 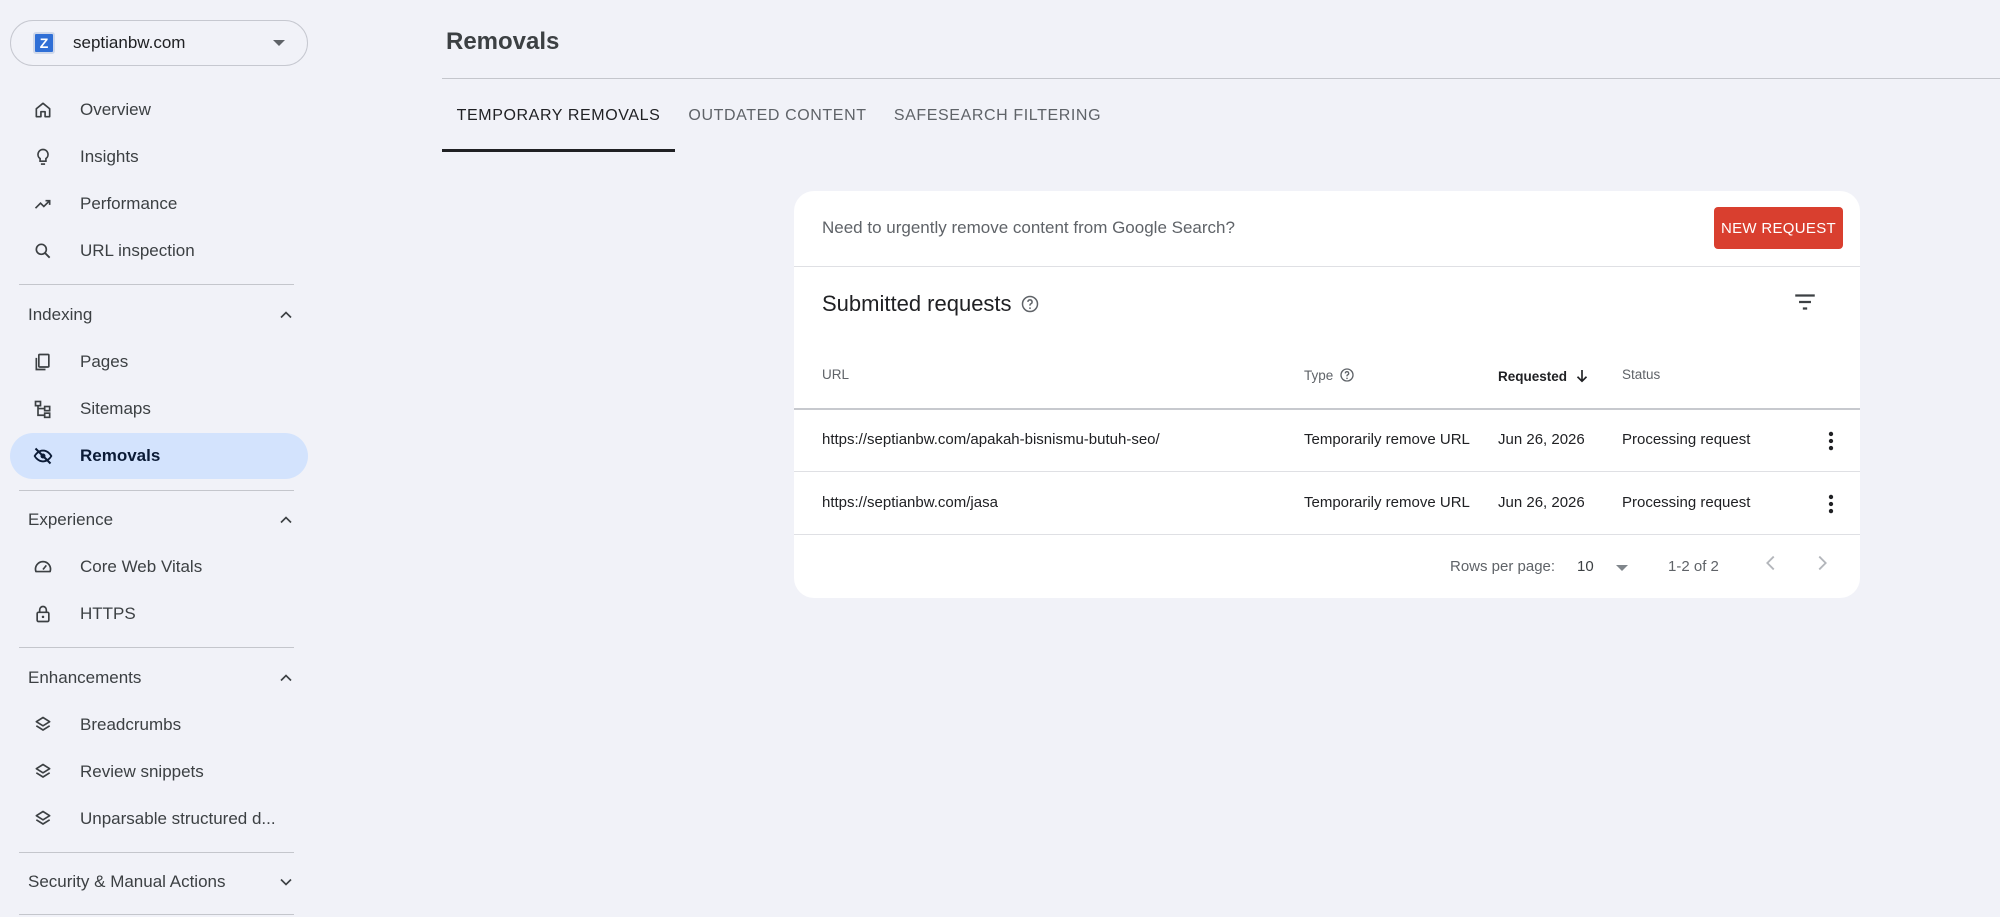 What do you see at coordinates (115, 408) in the screenshot?
I see `sidebar-item-label: Sitemaps` at bounding box center [115, 408].